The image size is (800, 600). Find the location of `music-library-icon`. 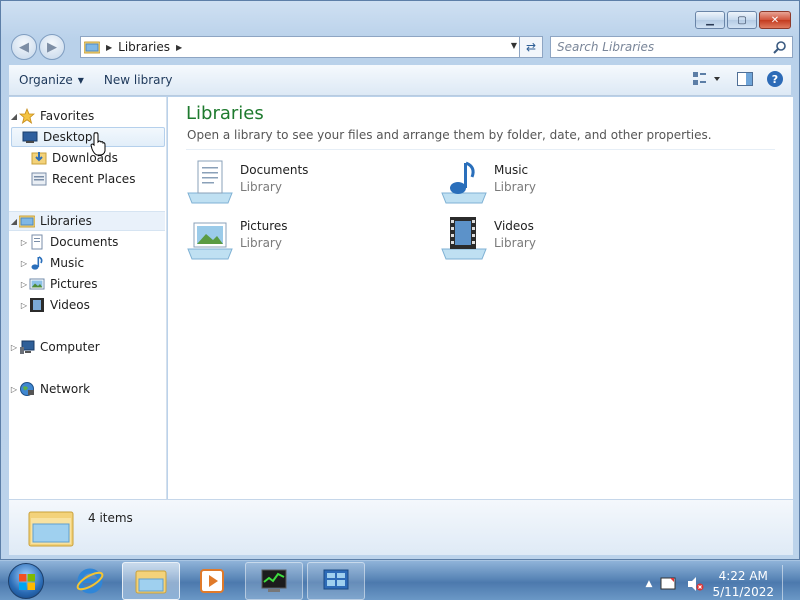

music-library-icon is located at coordinates (464, 182).